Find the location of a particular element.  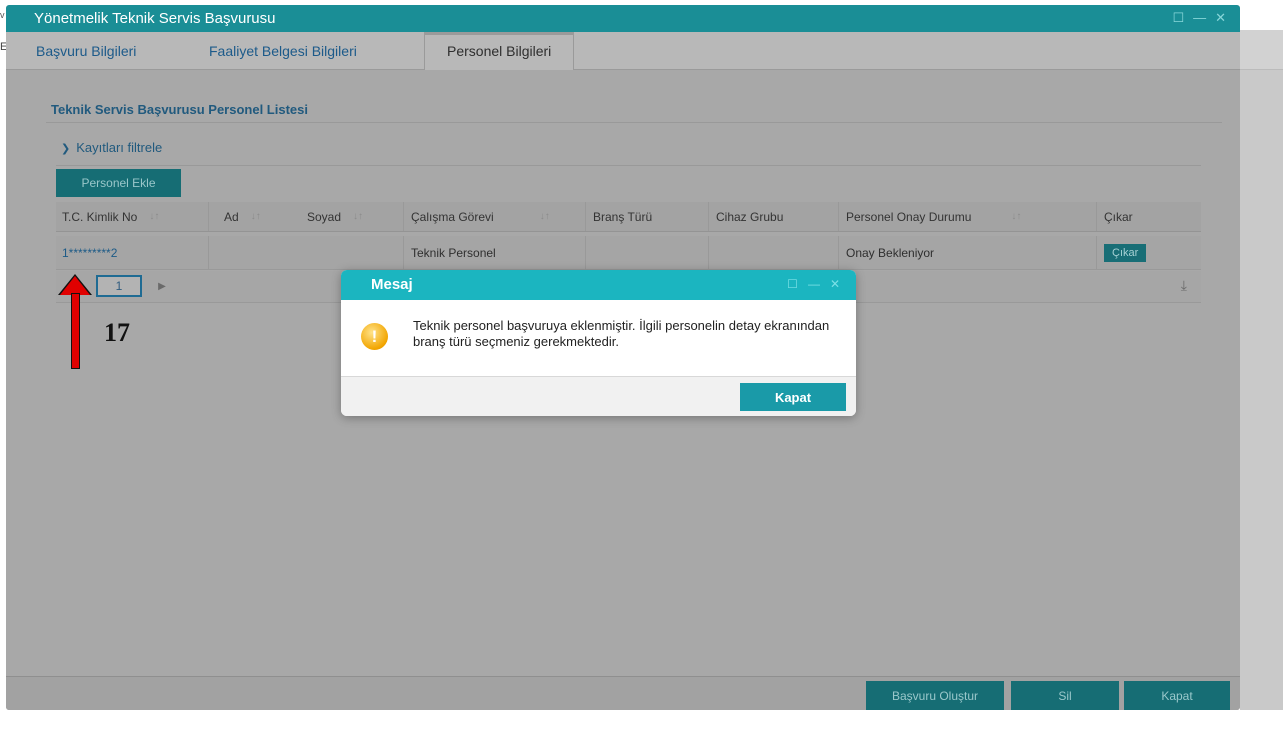

delete-button: Sil is located at coordinates (1065, 695).